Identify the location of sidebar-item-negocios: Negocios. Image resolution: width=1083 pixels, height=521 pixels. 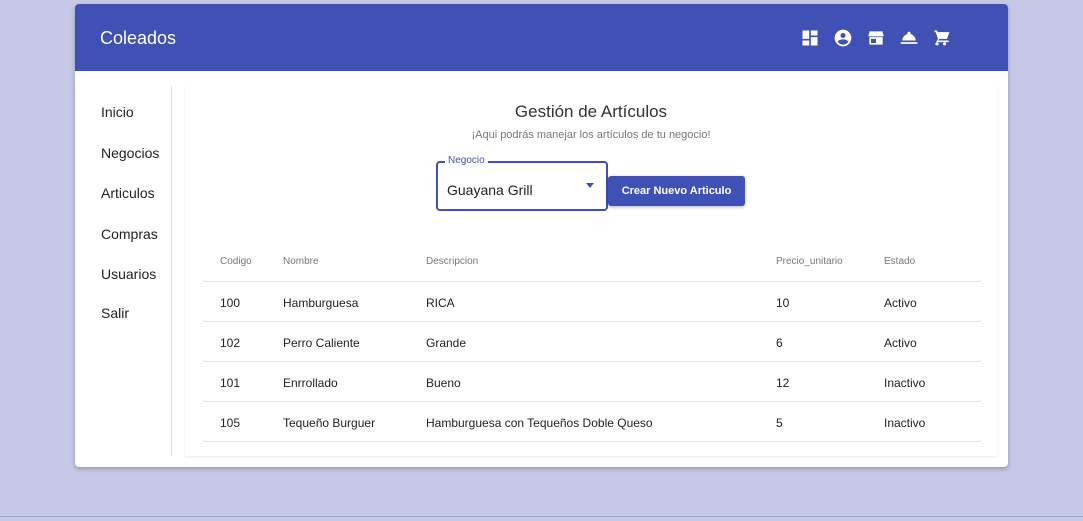
(130, 153).